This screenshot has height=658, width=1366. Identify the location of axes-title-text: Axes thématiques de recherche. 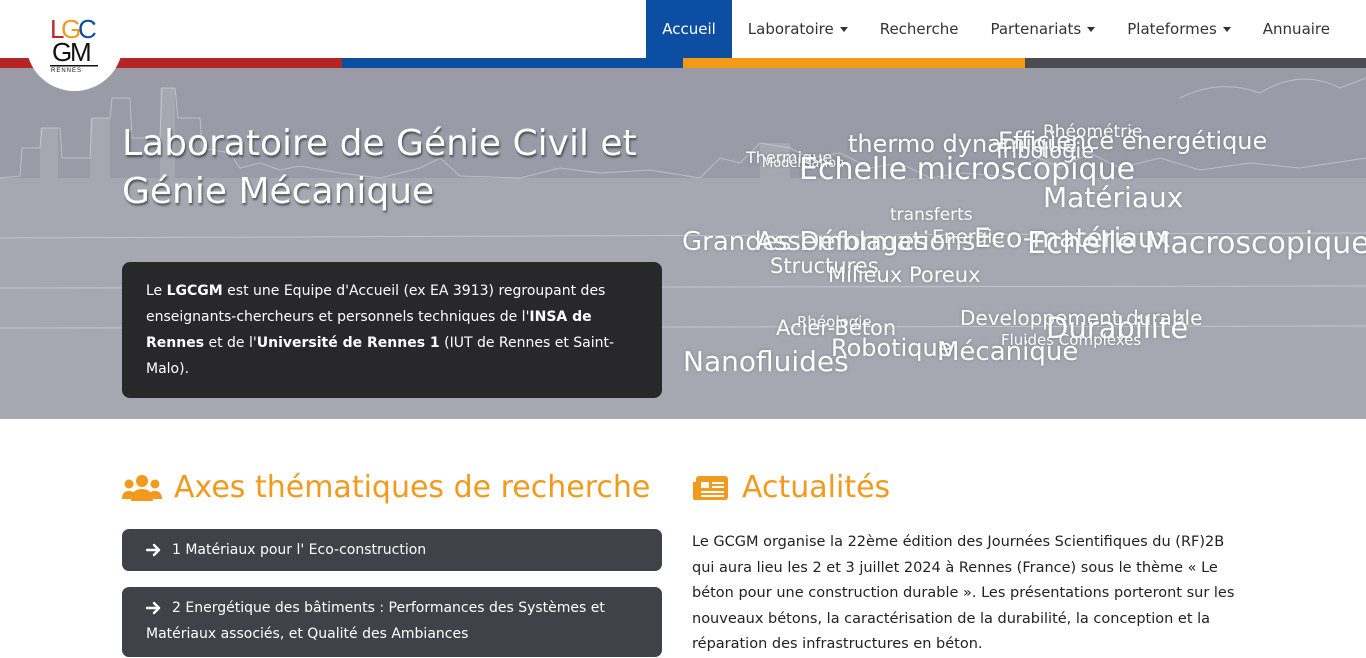
(412, 487).